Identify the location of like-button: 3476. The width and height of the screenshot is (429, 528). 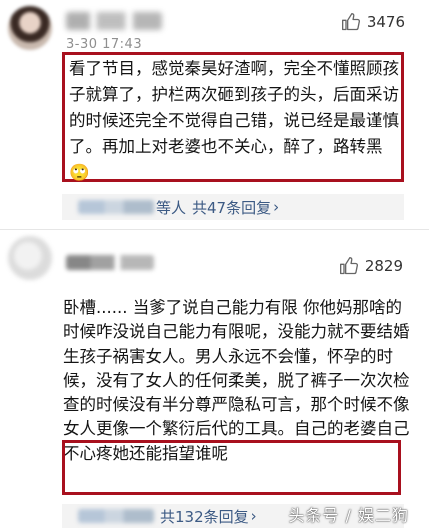
(373, 22).